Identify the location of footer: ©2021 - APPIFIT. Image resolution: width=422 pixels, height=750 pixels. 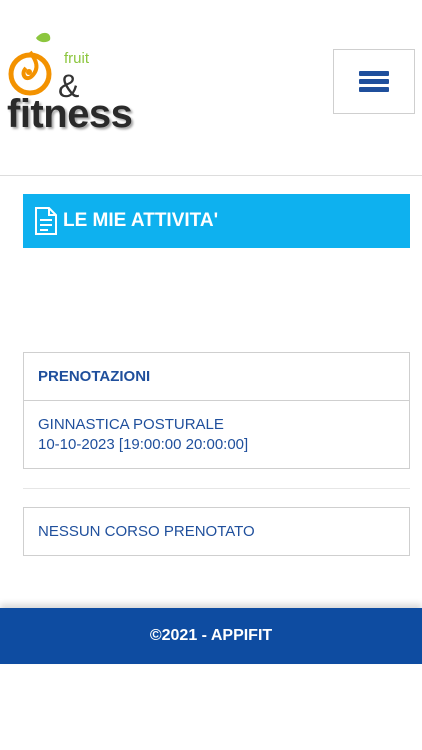
(211, 636).